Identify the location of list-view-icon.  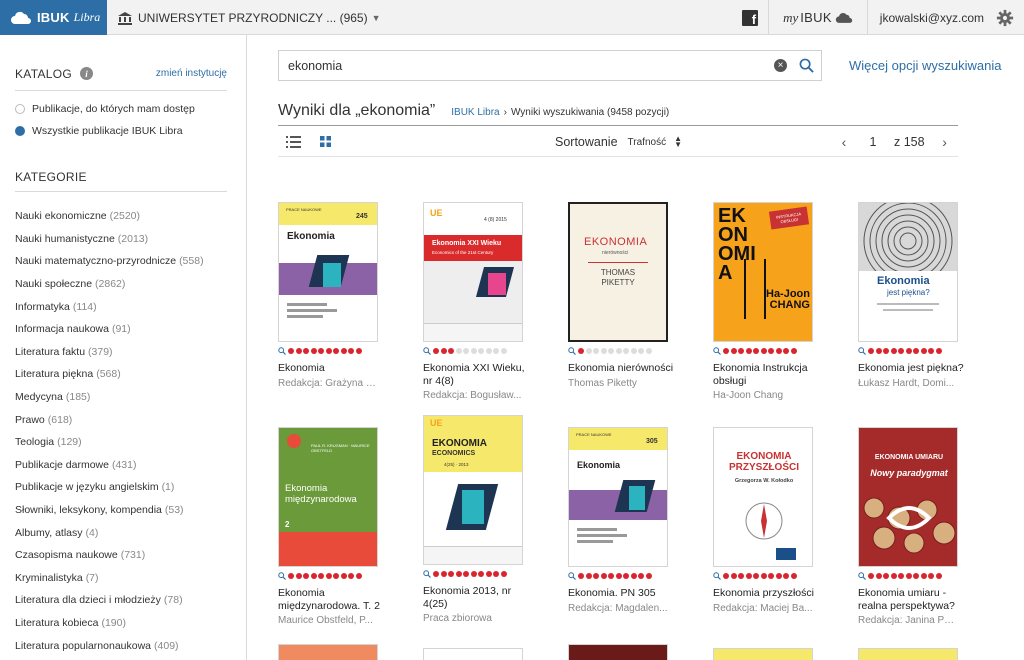
(293, 142).